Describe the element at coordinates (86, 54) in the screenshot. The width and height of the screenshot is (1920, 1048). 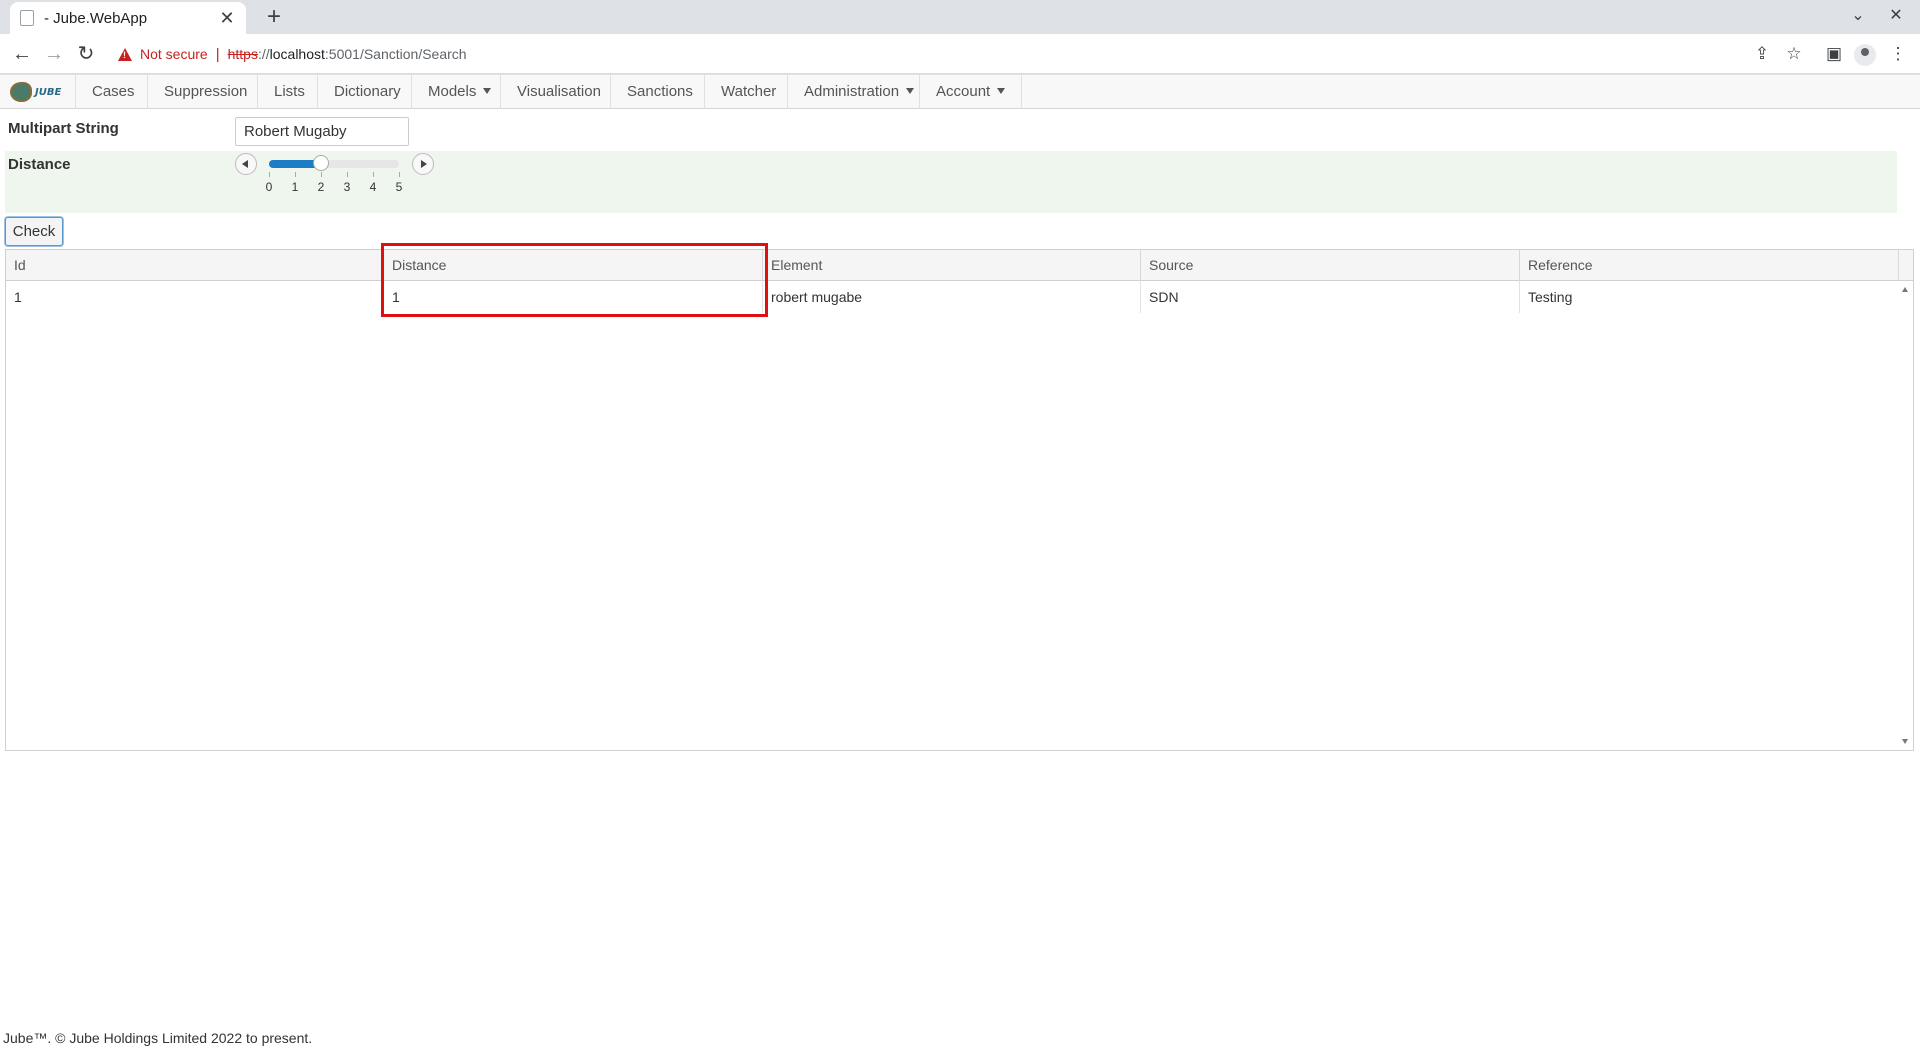
I see `reload-icon: ↻` at that location.